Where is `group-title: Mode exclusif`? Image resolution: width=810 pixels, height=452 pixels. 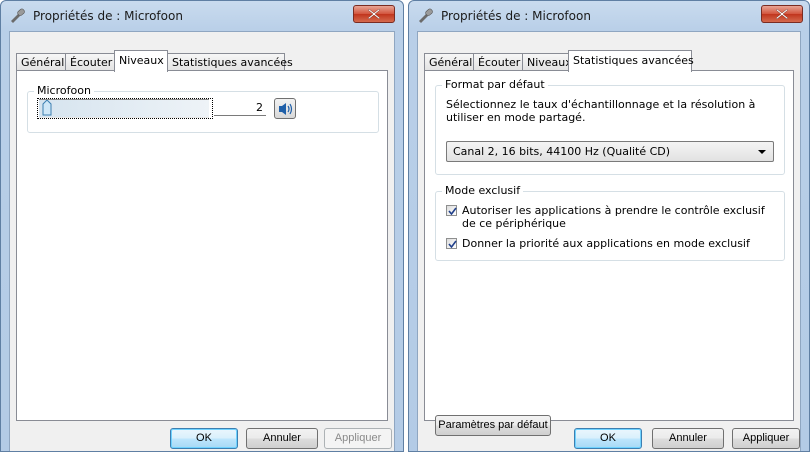
group-title: Mode exclusif is located at coordinates (483, 190).